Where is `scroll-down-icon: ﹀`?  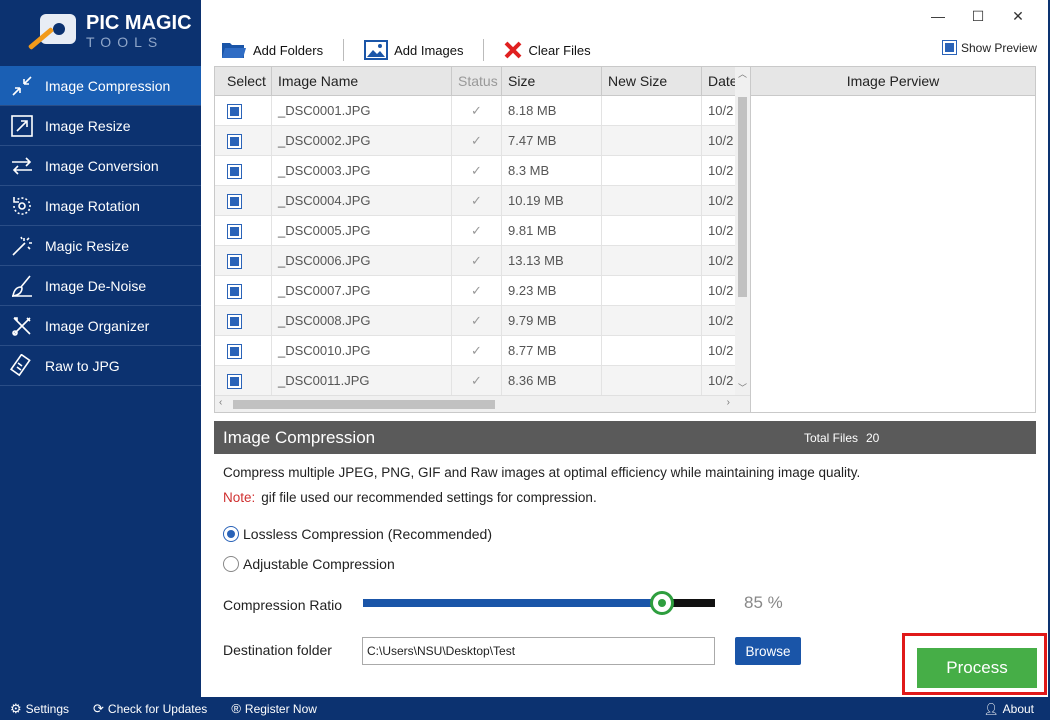
scroll-down-icon: ﹀ is located at coordinates (742, 387).